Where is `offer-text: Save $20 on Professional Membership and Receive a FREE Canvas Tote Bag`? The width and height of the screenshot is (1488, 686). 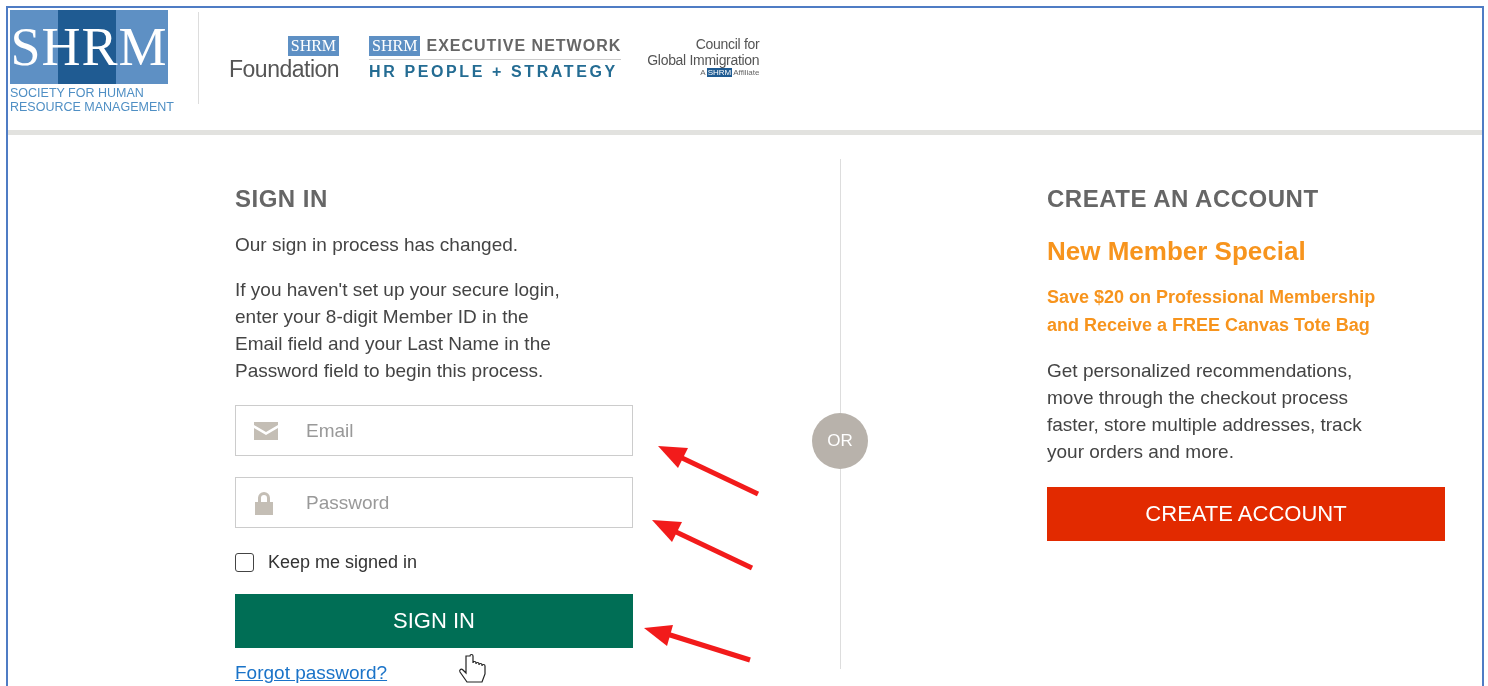
offer-text: Save $20 on Professional Membership and Receive a FREE Canvas Tote Bag is located at coordinates (1211, 311).